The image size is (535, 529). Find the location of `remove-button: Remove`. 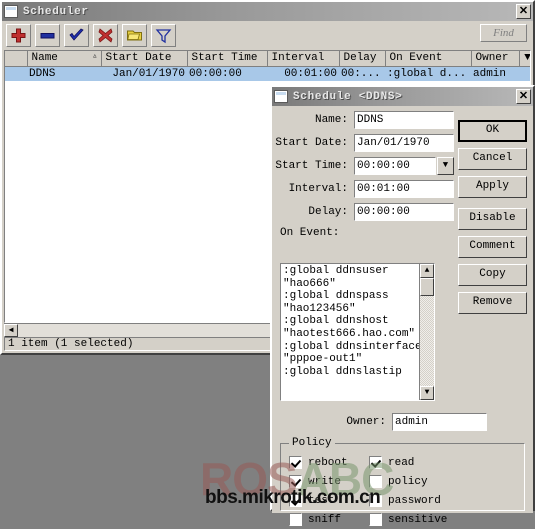

remove-button: Remove is located at coordinates (492, 303).